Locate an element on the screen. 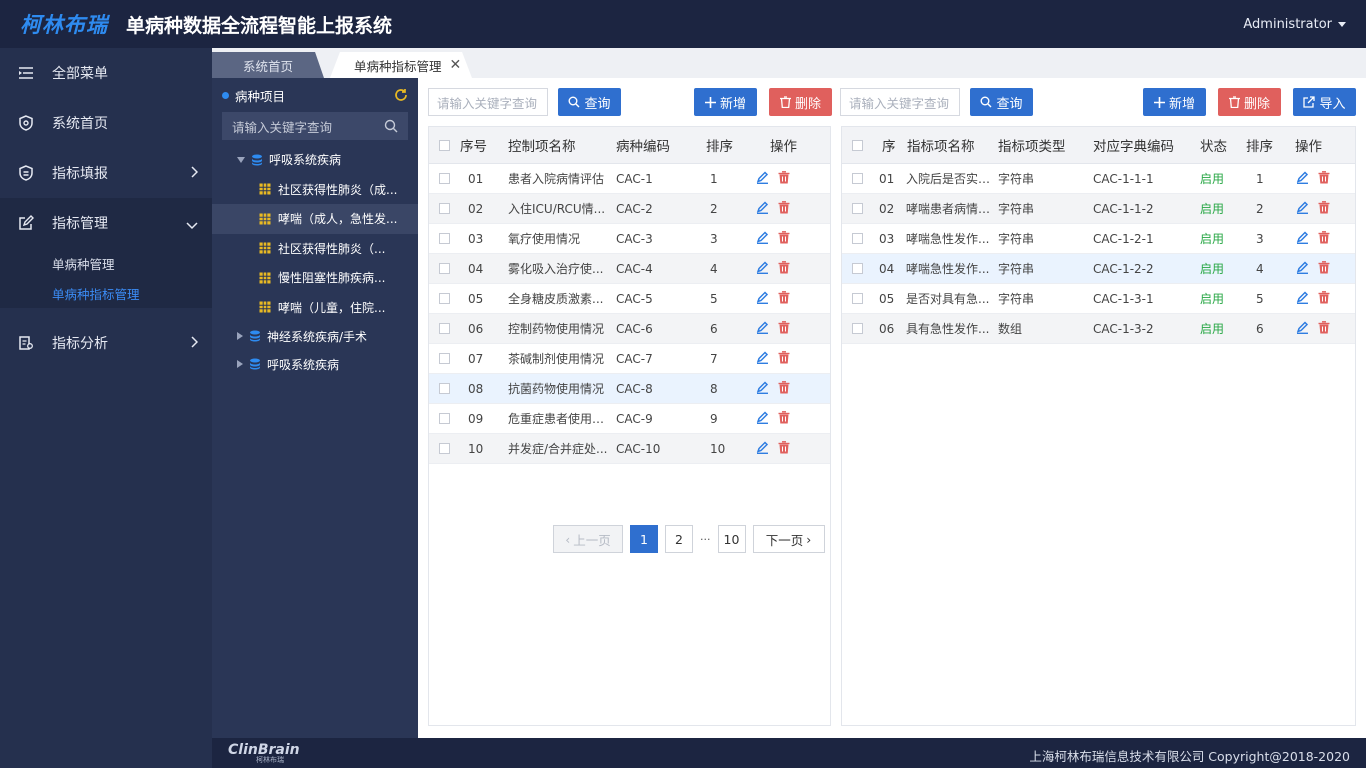 The image size is (1366, 768). nav-item-indicator-manage: 指标管理 is located at coordinates (106, 223).